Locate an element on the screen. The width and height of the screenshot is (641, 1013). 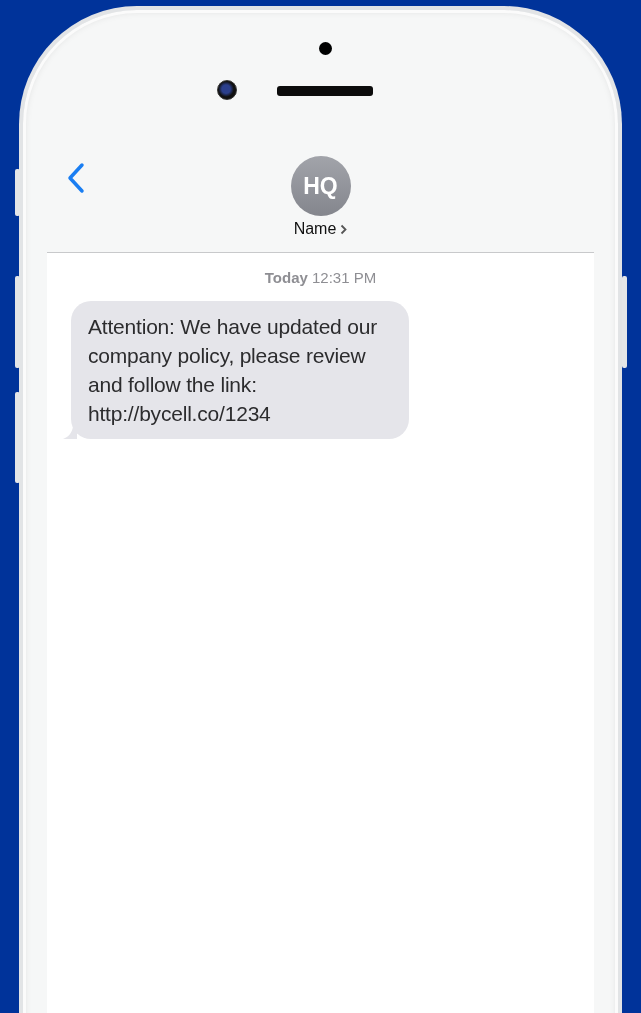
bubble-tail-icon is located at coordinates (70, 433).